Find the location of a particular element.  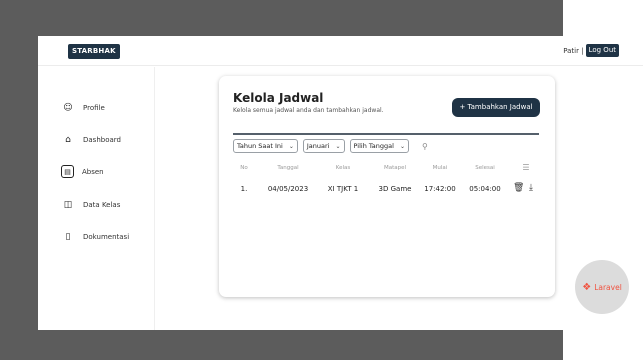

download-icon: ⤓ is located at coordinates (531, 188).